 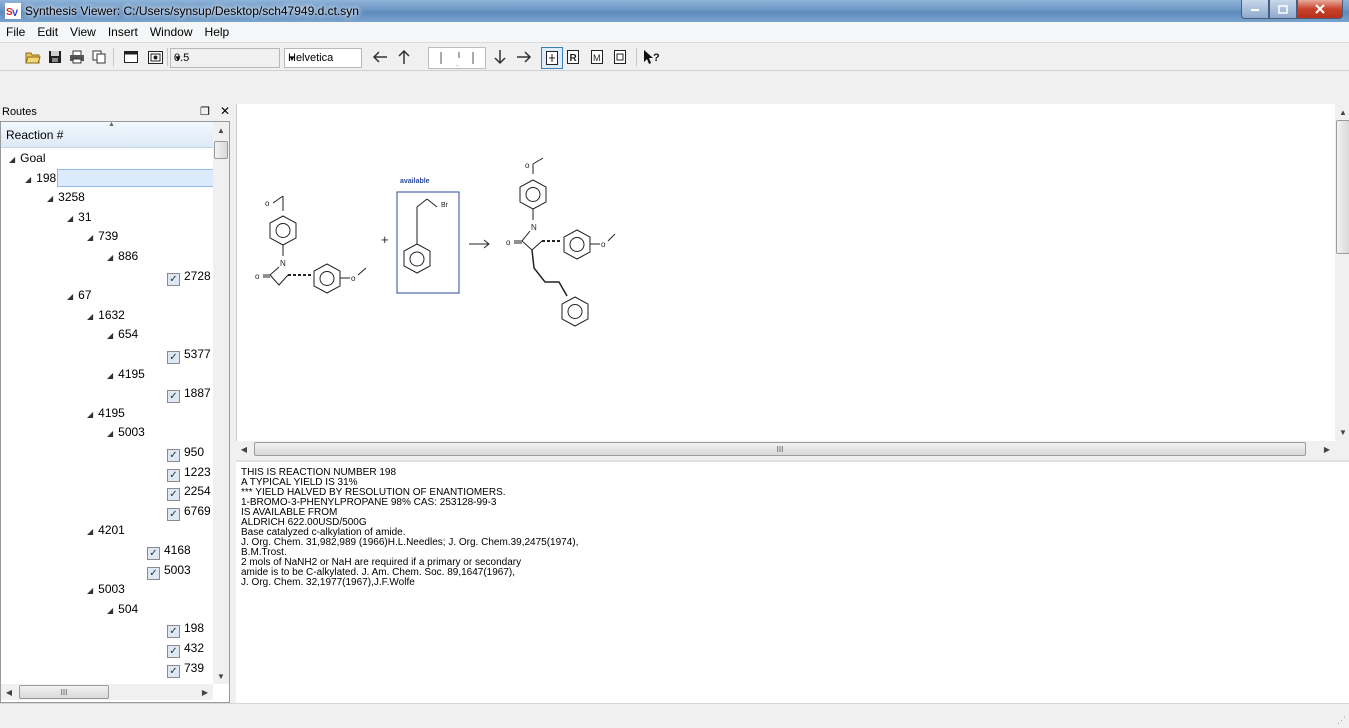 What do you see at coordinates (597, 57) in the screenshot?
I see `view-mode-3-icon: M` at bounding box center [597, 57].